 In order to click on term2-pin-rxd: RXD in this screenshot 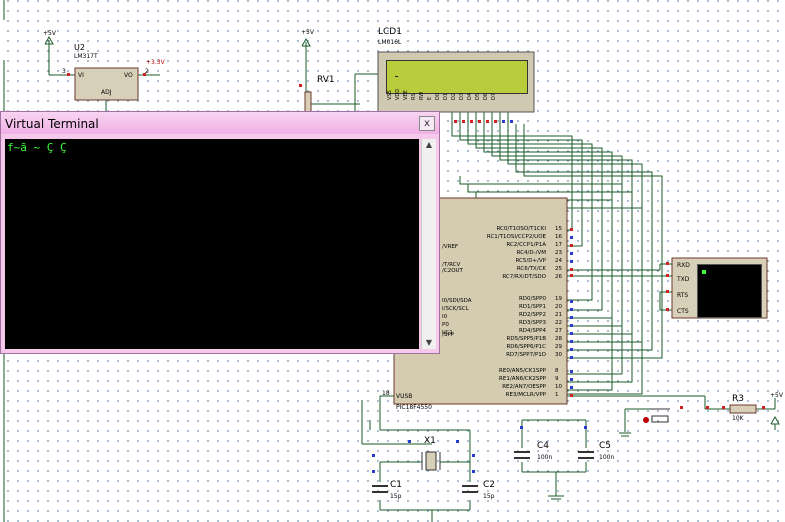, I will do `click(683, 265)`.